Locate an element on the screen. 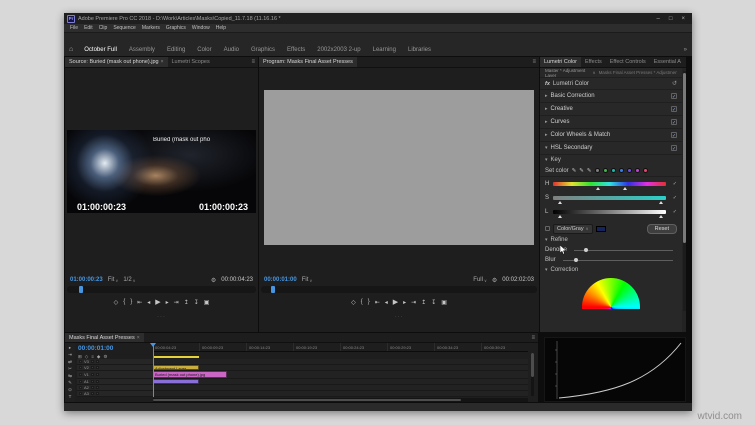 This screenshot has height=425, width=755. lumetri-scrollbar is located at coordinates (684, 191).